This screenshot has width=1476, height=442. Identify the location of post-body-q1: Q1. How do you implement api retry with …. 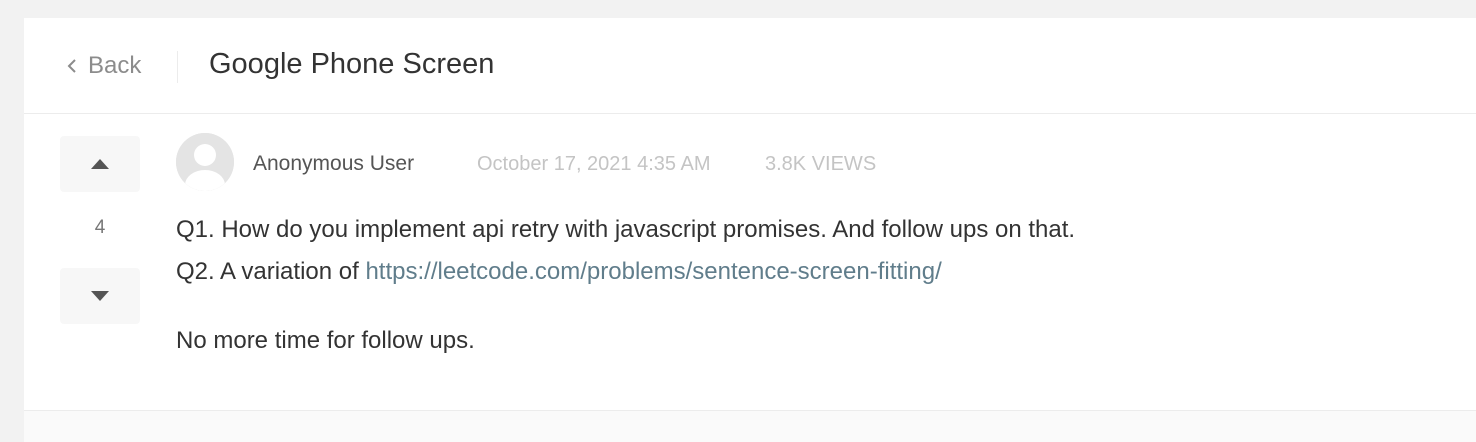
(626, 229).